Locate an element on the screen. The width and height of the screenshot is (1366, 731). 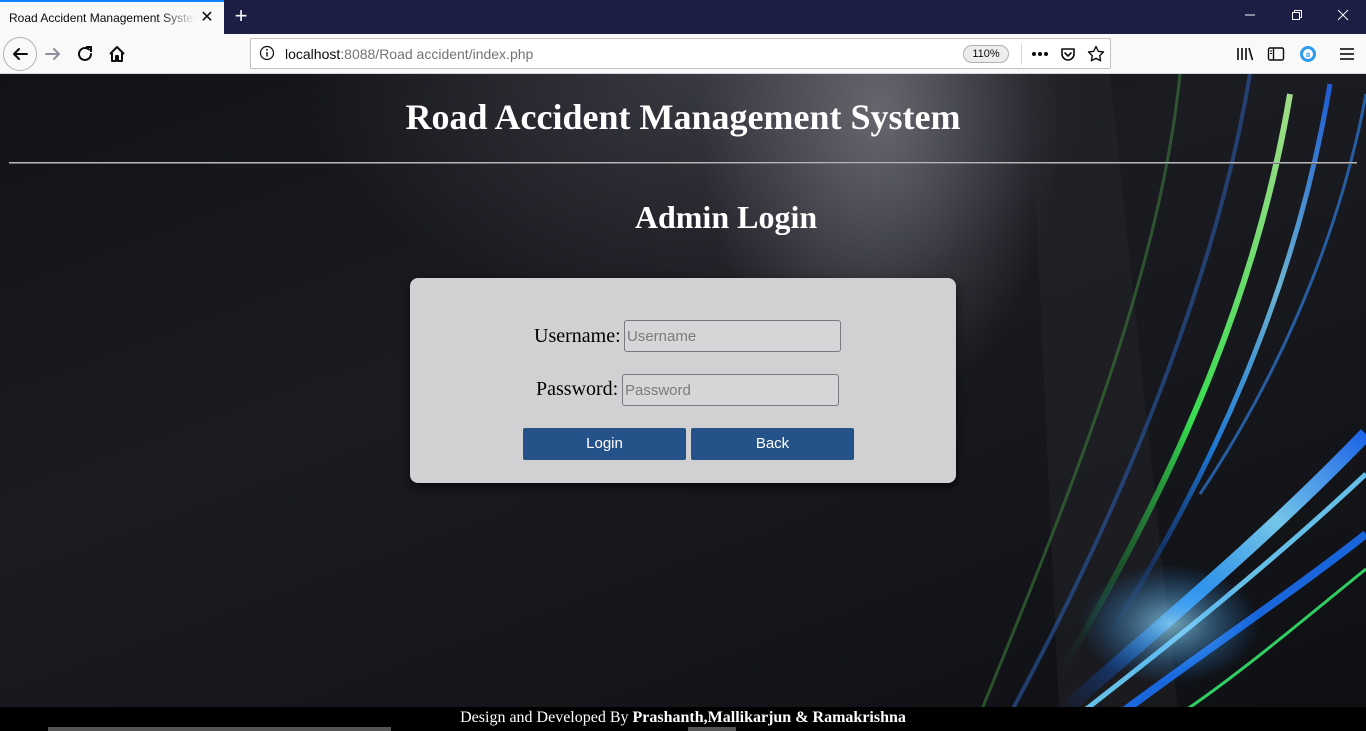
more-actions-icon is located at coordinates (1040, 54).